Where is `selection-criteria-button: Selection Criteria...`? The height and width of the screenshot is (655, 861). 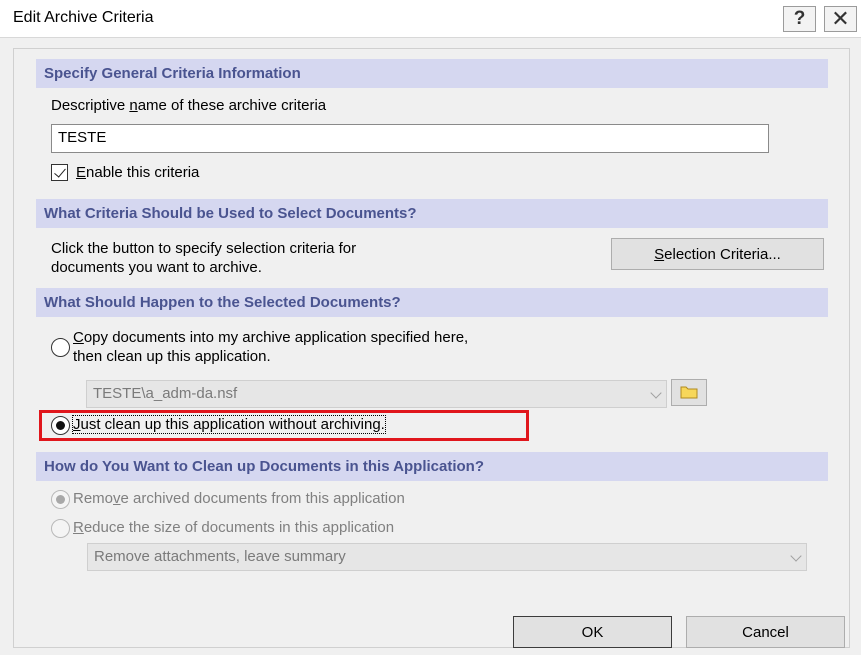
selection-criteria-button: Selection Criteria... is located at coordinates (717, 254).